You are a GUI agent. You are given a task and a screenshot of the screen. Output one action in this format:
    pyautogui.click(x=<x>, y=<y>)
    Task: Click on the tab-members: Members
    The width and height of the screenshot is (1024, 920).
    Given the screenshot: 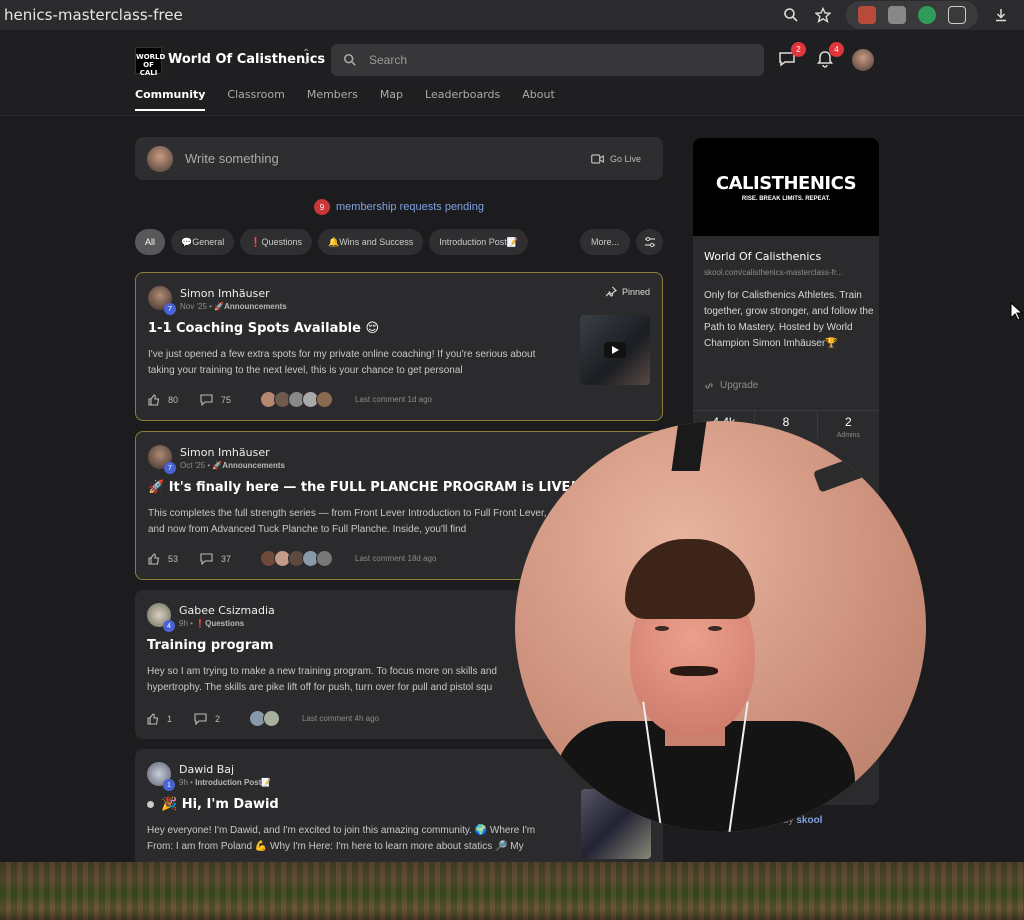 What is the action you would take?
    pyautogui.click(x=332, y=99)
    